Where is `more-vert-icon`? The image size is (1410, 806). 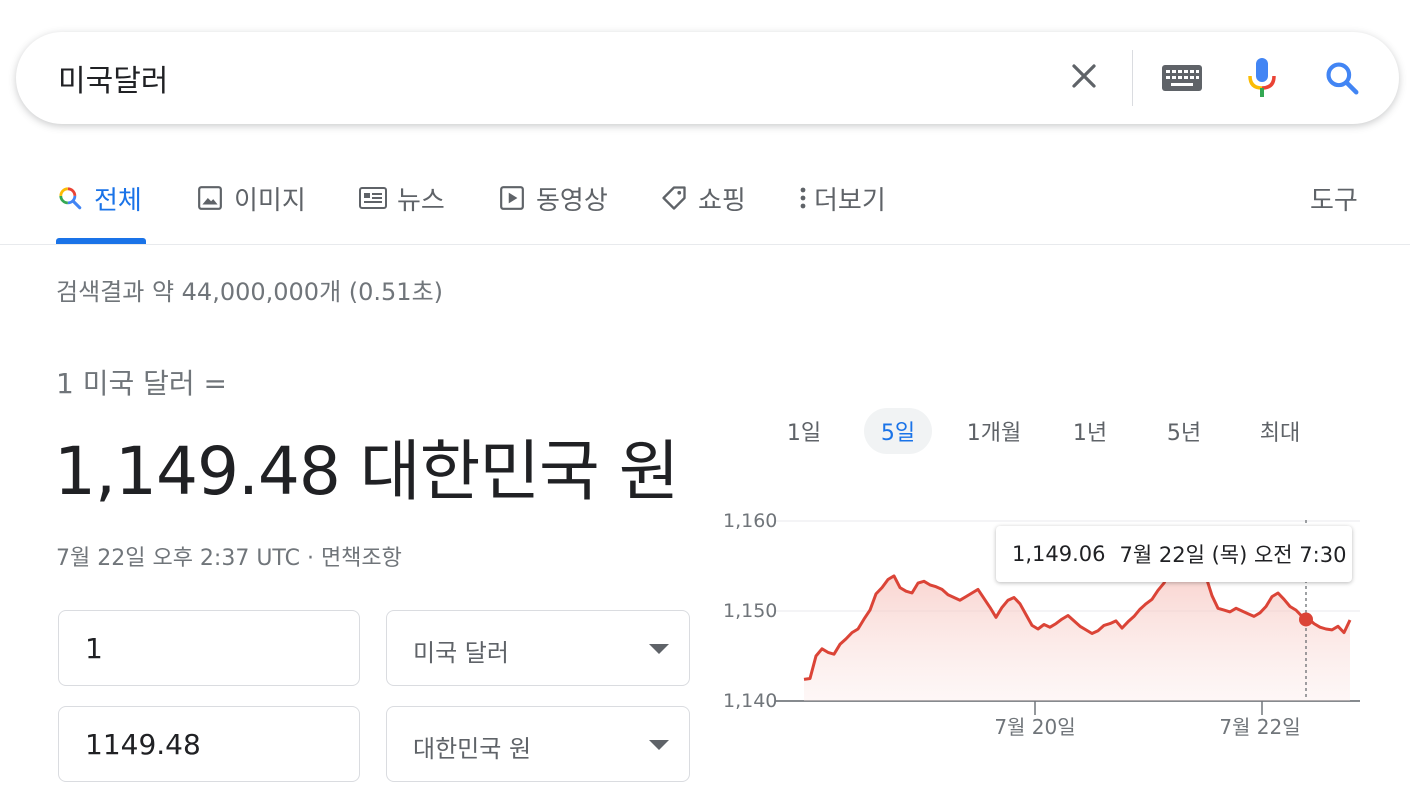
more-vert-icon is located at coordinates (803, 198).